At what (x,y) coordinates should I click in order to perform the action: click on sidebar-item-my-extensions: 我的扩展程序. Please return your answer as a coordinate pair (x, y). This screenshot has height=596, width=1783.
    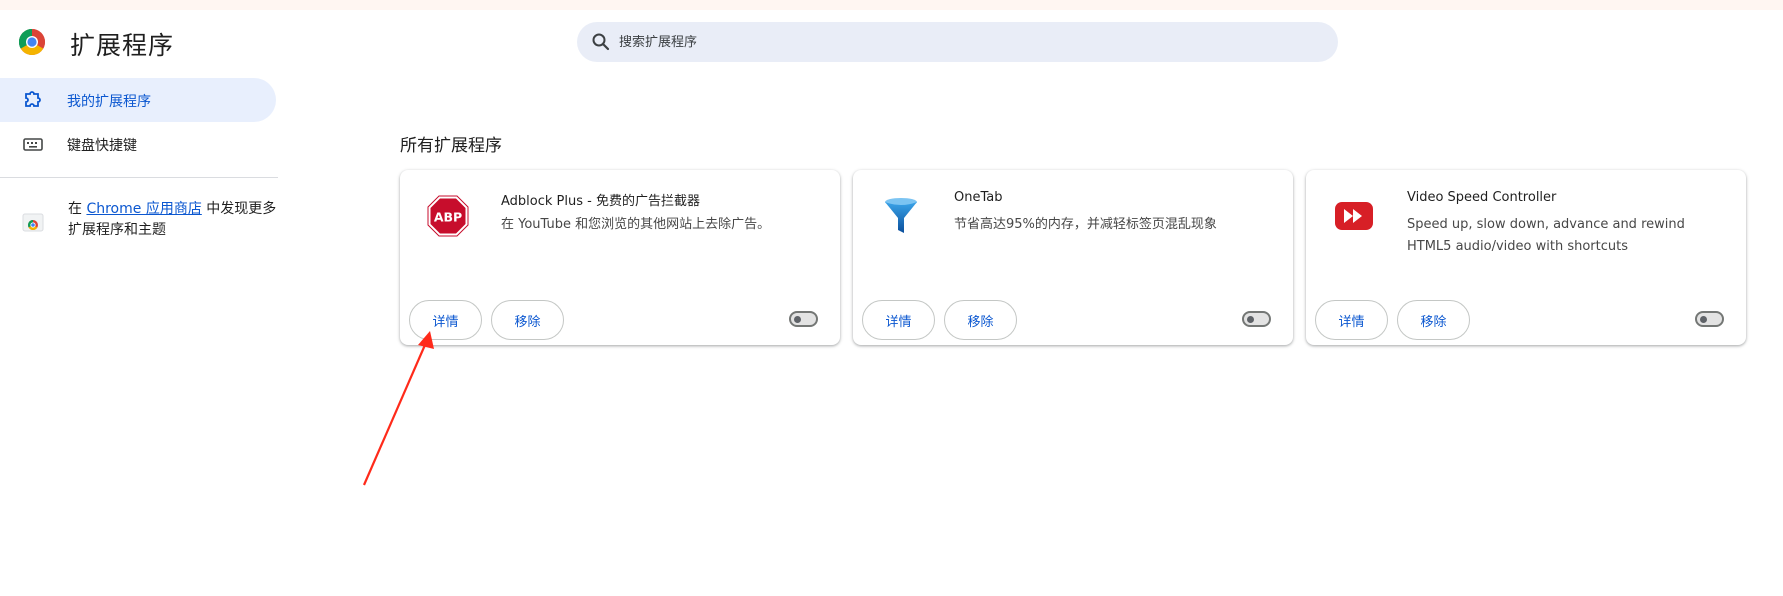
    Looking at the image, I should click on (138, 100).